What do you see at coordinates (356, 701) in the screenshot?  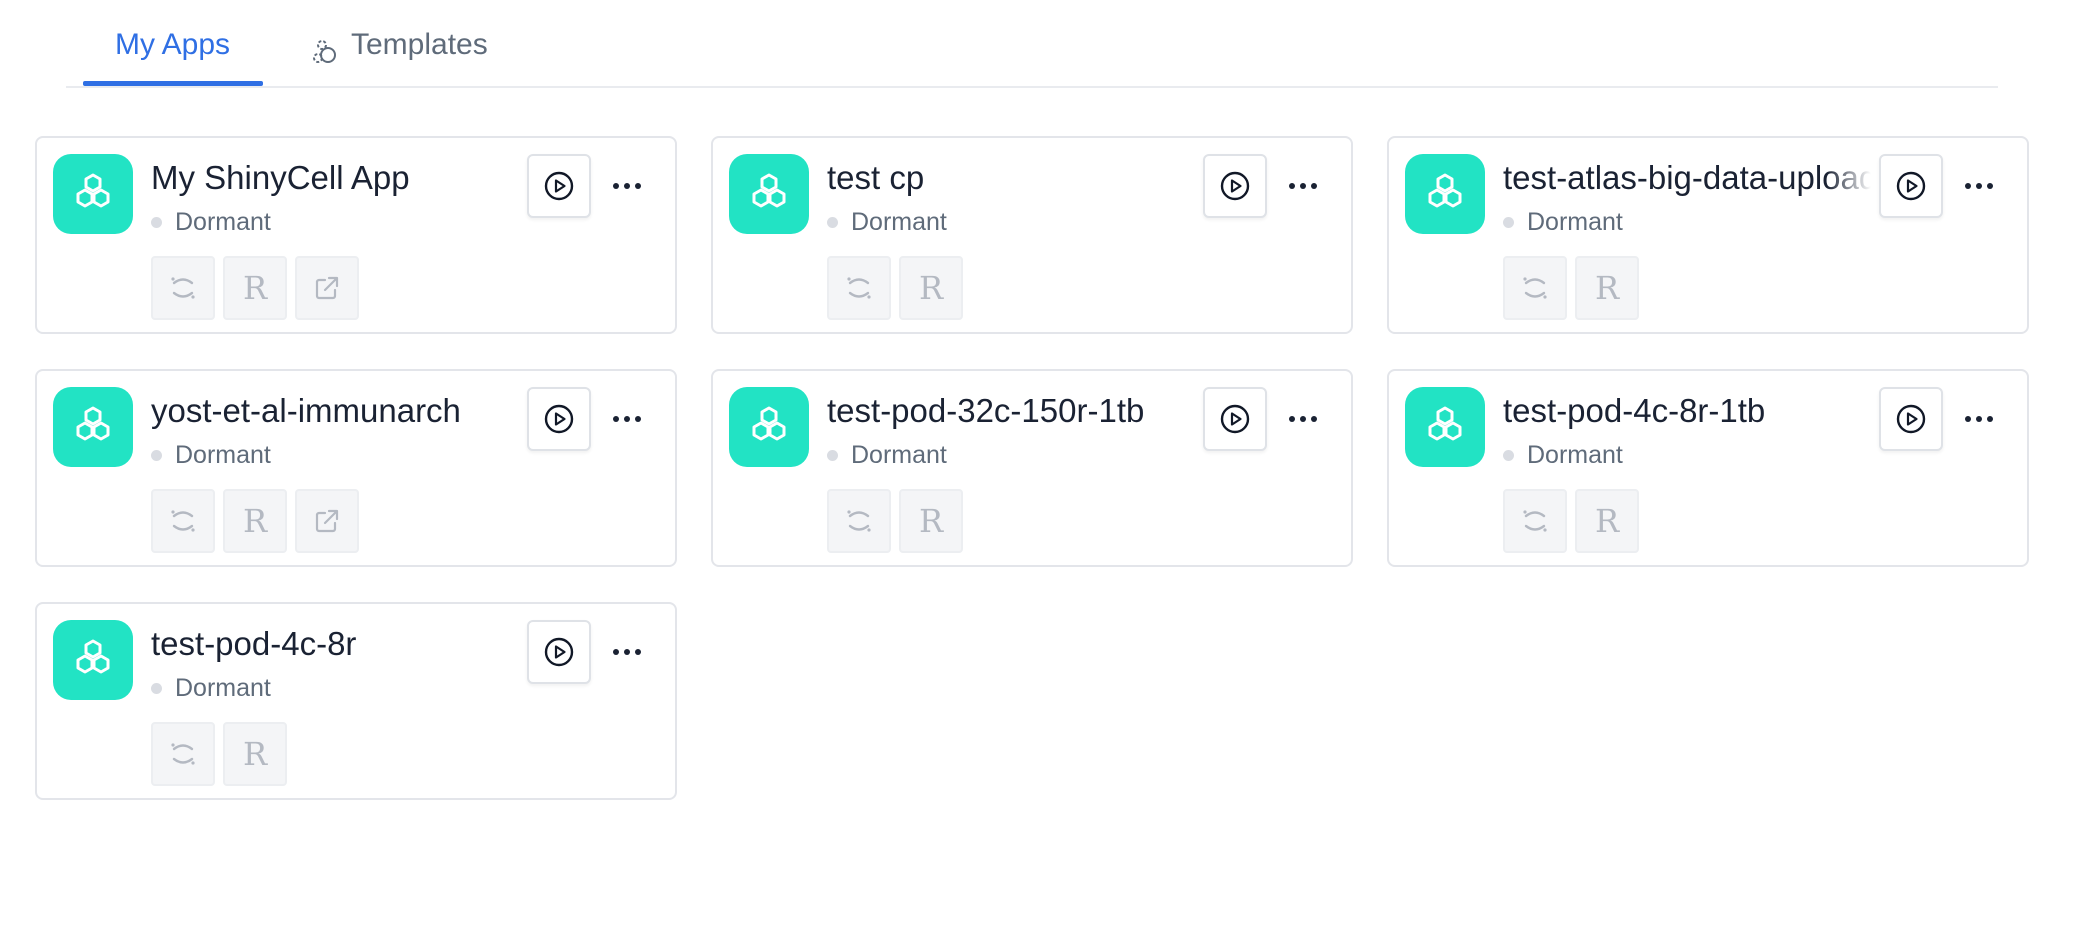 I see `app-card: test-pod-4c-8r Dormant R` at bounding box center [356, 701].